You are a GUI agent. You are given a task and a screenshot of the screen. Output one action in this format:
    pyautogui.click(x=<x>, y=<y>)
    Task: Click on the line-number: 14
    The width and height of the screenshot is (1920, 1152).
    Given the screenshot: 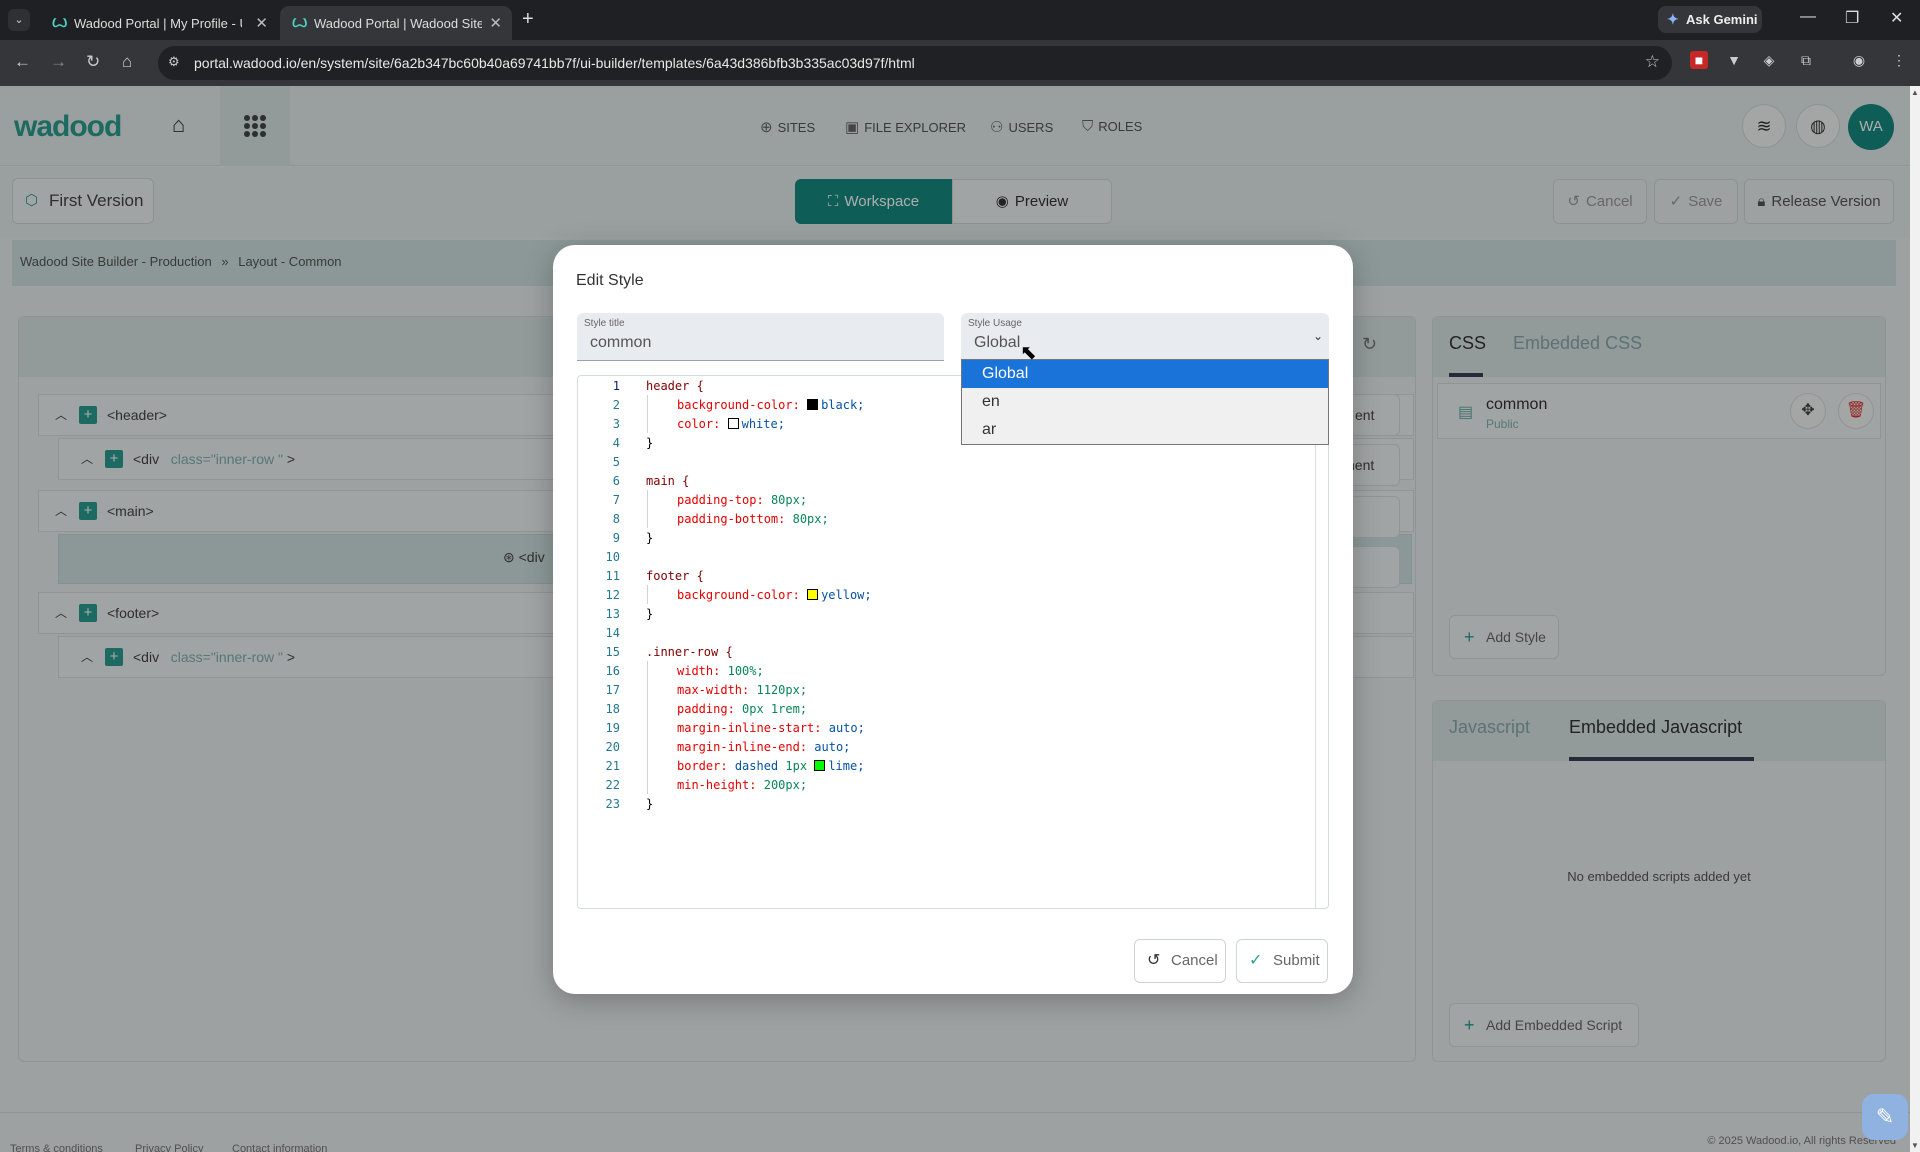 What is the action you would take?
    pyautogui.click(x=612, y=633)
    